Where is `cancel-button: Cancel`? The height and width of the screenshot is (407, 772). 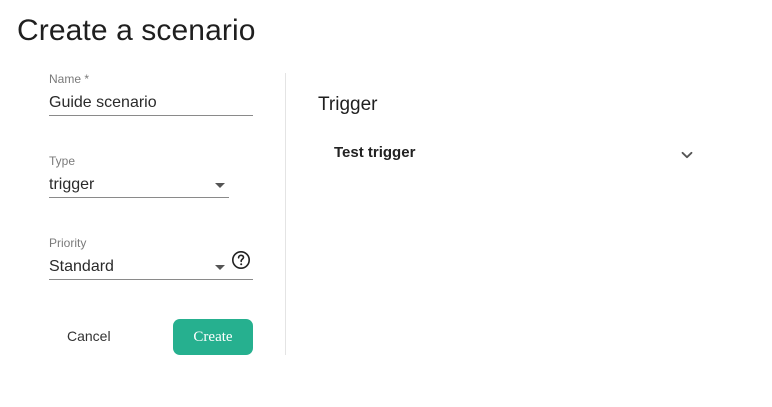
cancel-button: Cancel is located at coordinates (89, 336).